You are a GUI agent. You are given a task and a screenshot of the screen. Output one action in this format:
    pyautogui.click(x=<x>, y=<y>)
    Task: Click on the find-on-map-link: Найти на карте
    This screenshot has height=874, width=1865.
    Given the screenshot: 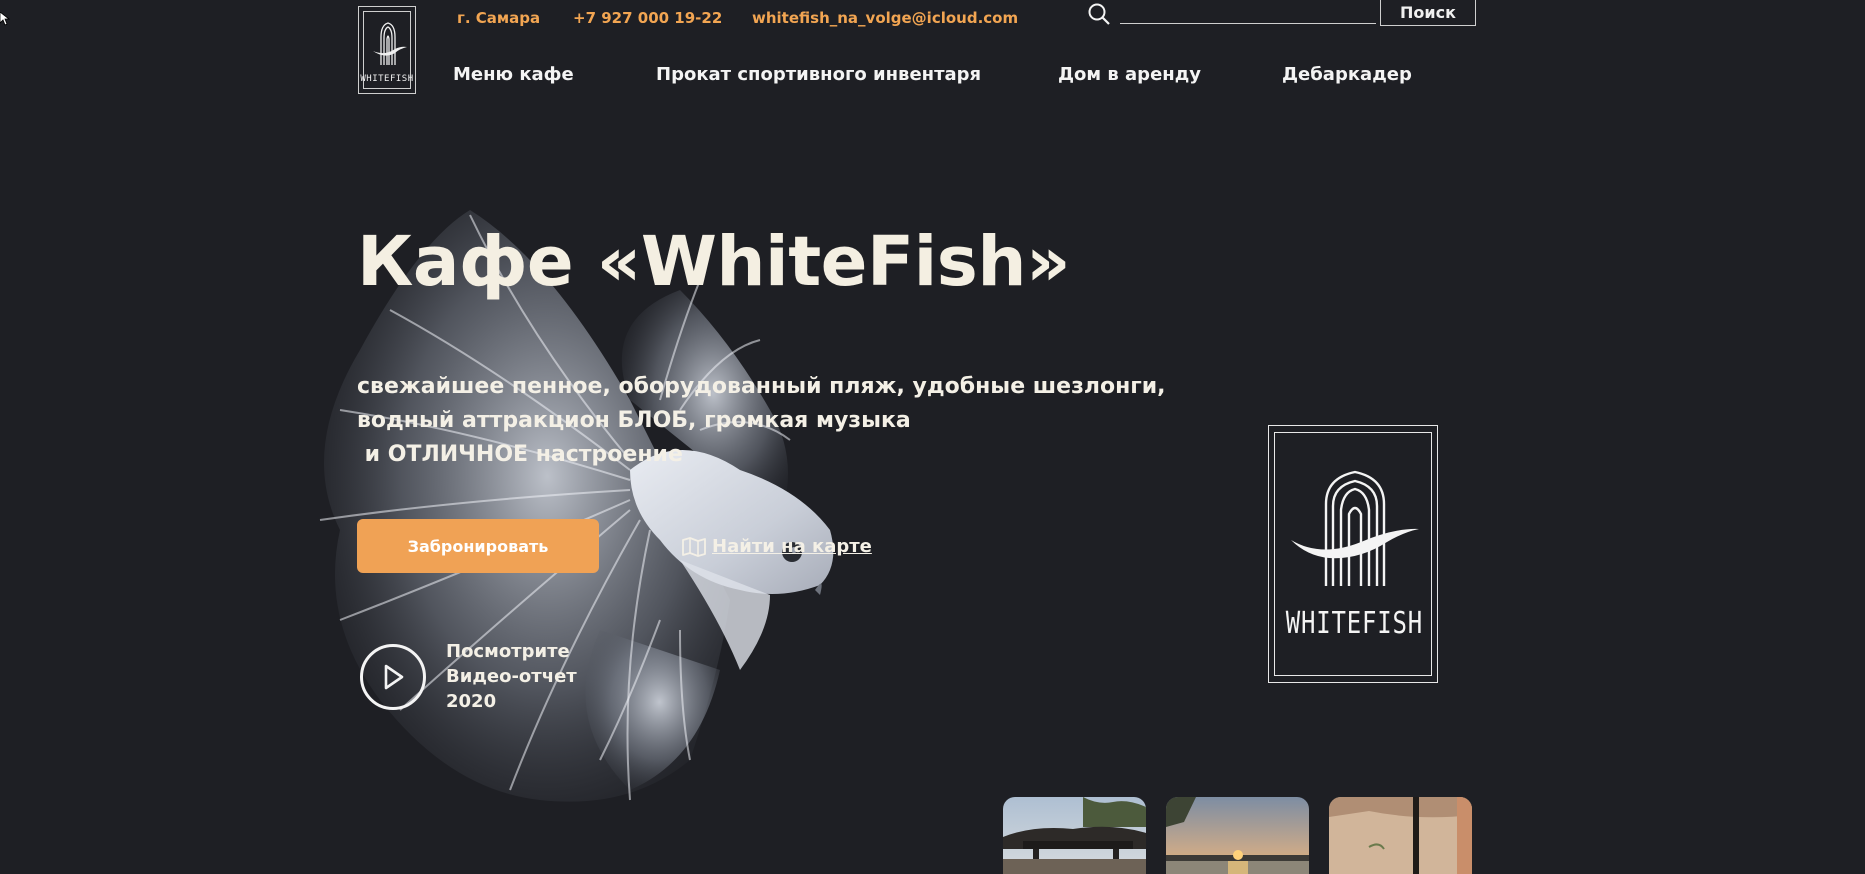 What is the action you would take?
    pyautogui.click(x=777, y=546)
    